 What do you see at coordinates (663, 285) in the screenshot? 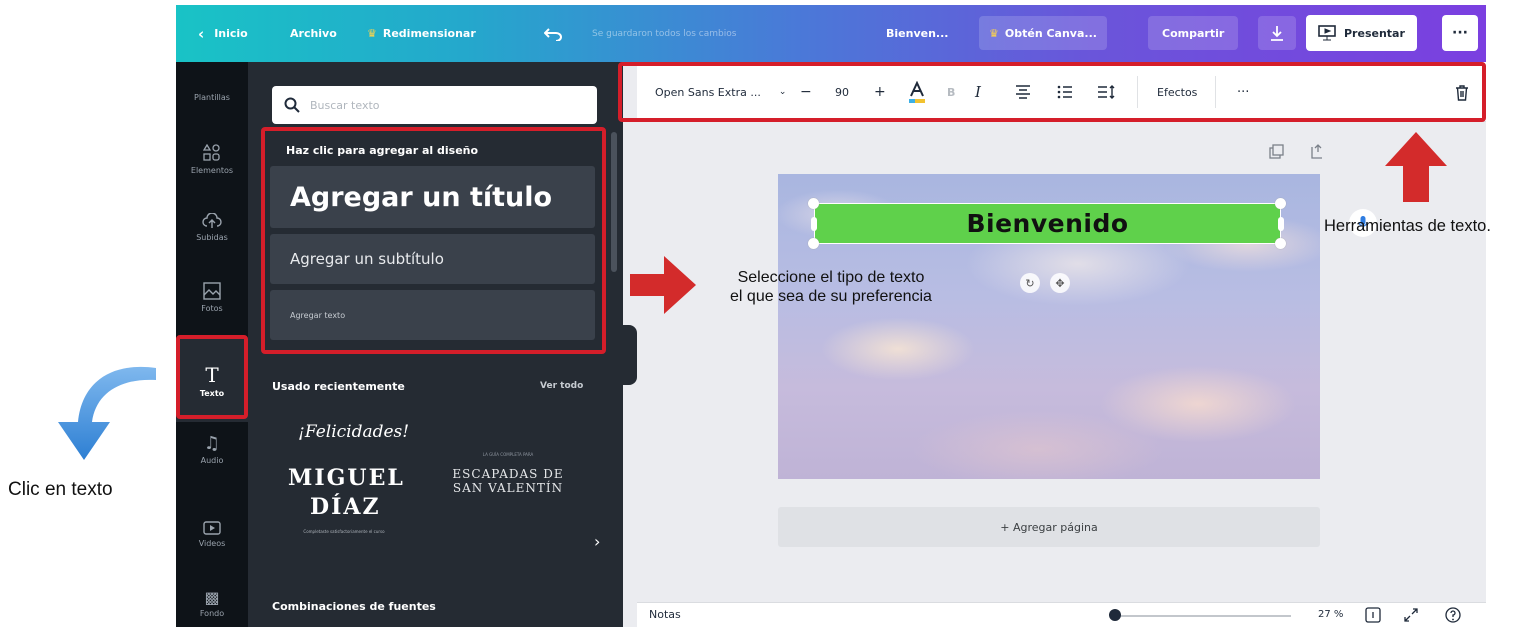
I see `red-right-arrow-icon` at bounding box center [663, 285].